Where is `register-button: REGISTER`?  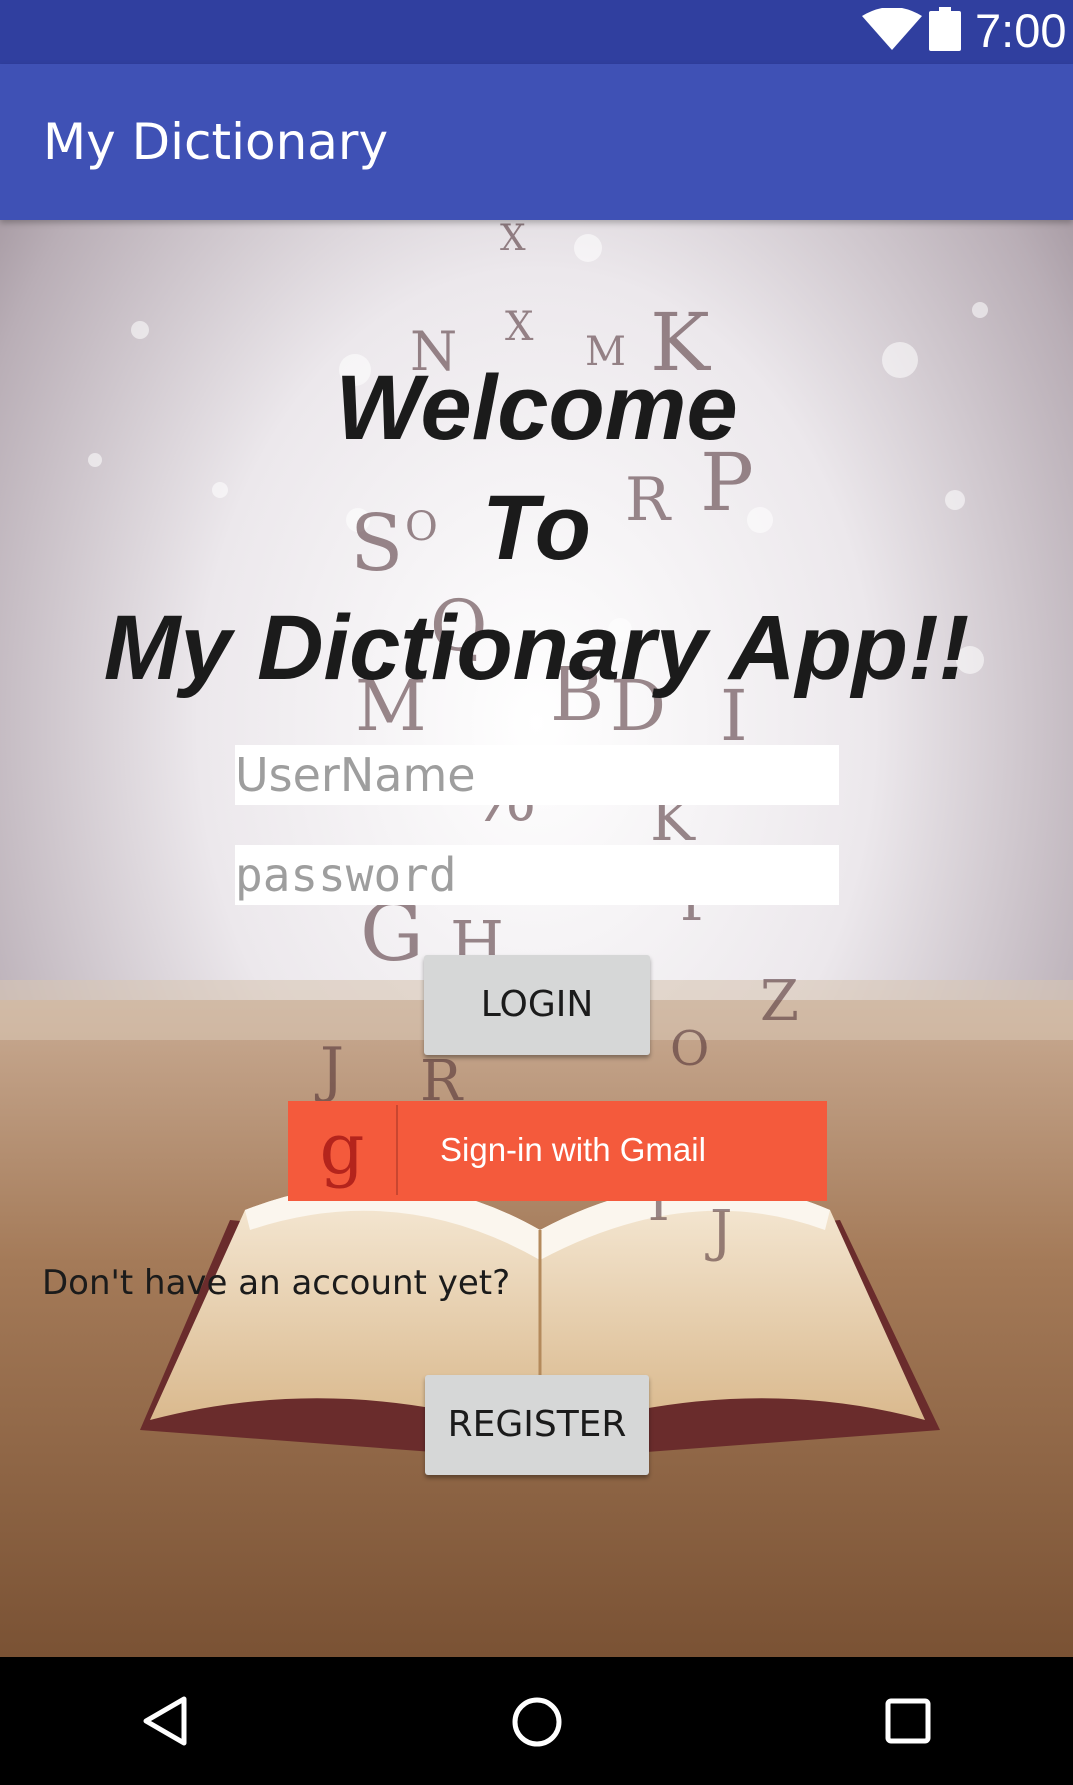 register-button: REGISTER is located at coordinates (537, 1425).